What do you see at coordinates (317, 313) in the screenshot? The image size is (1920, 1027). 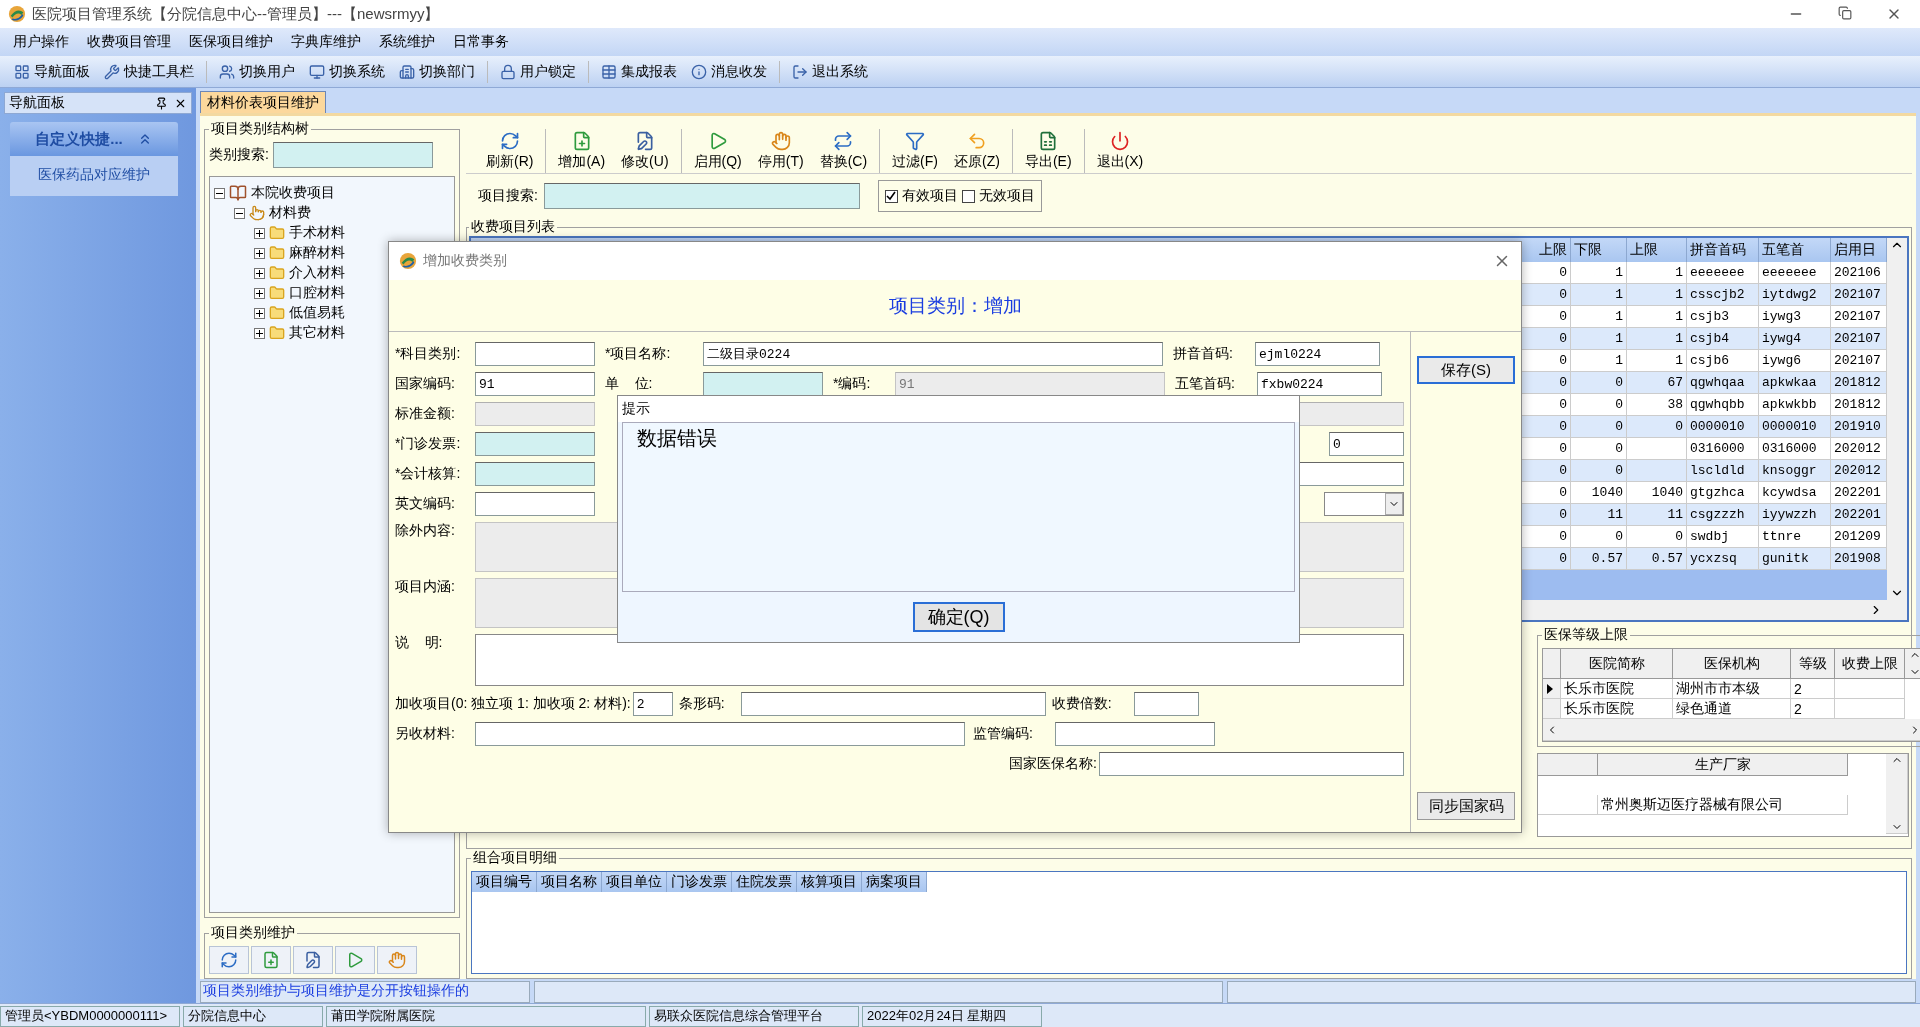 I see `tree-item: 低值易耗` at bounding box center [317, 313].